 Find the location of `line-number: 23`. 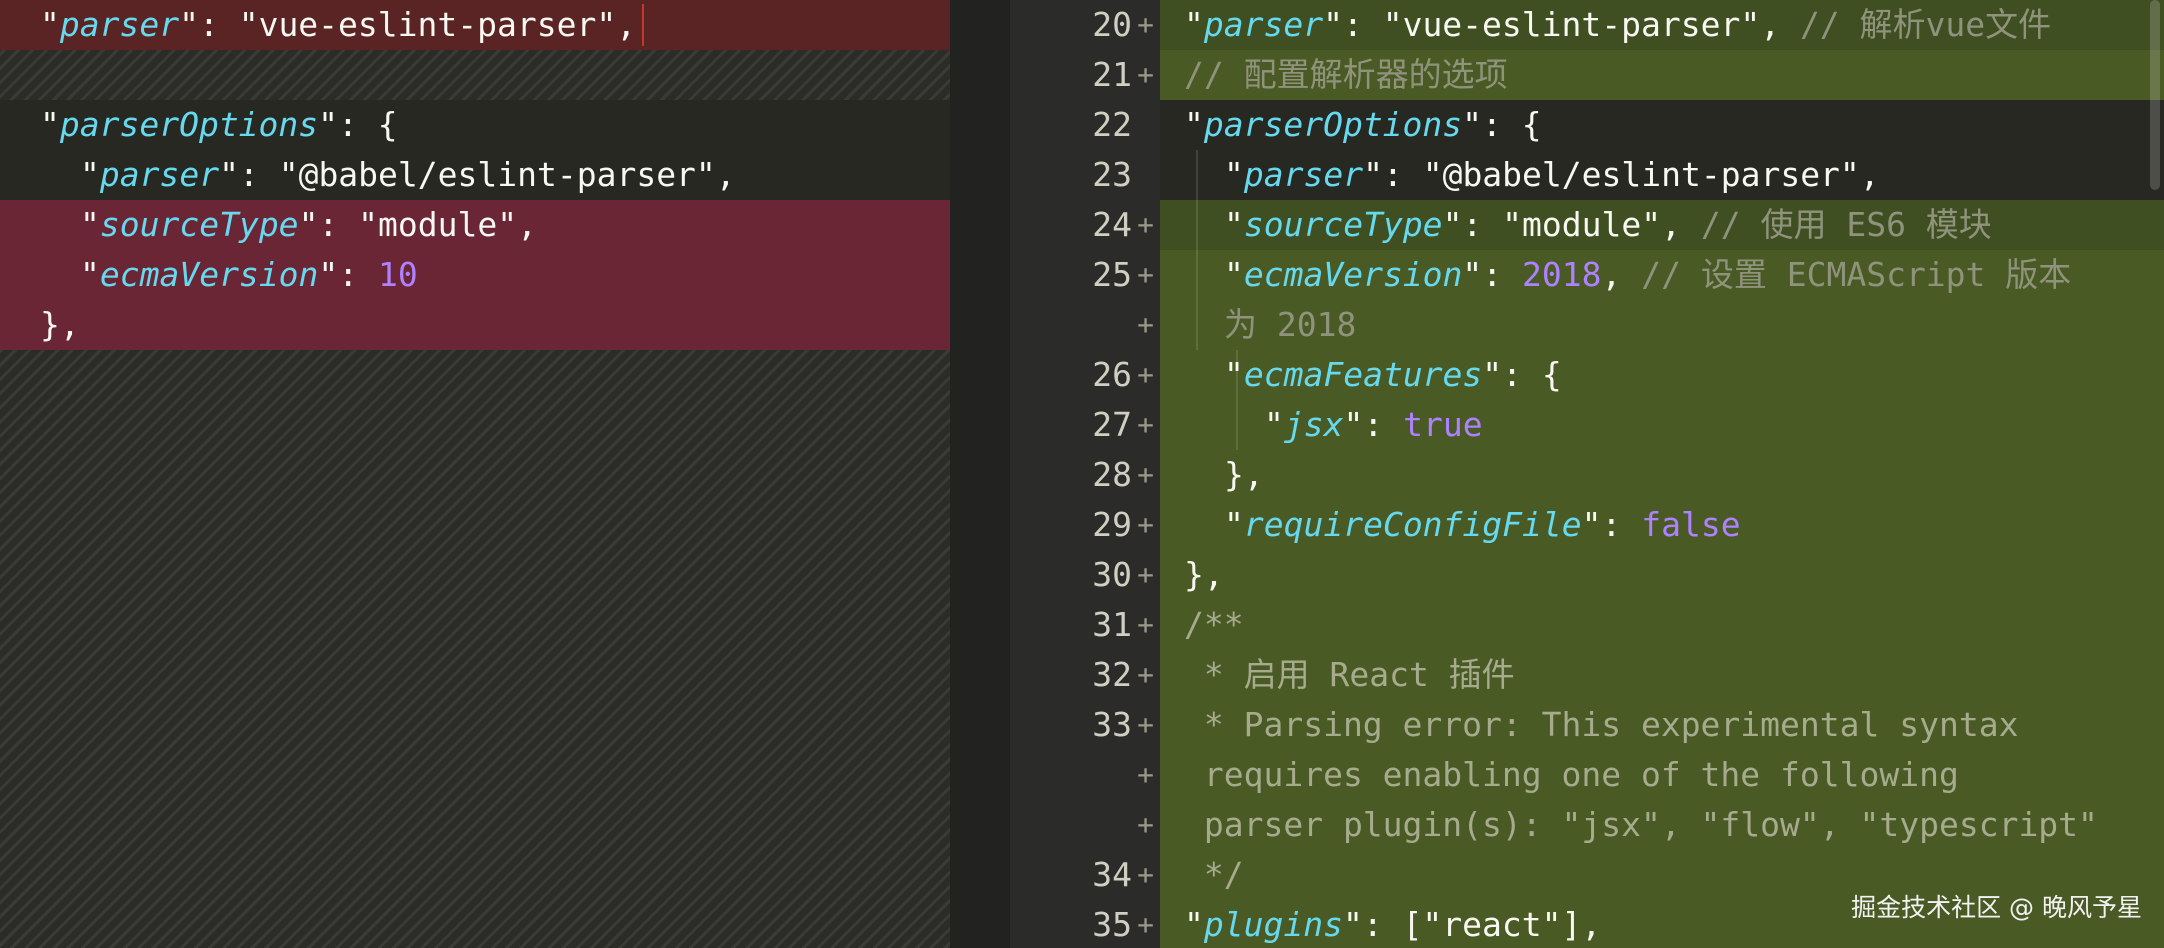

line-number: 23 is located at coordinates (1112, 174).